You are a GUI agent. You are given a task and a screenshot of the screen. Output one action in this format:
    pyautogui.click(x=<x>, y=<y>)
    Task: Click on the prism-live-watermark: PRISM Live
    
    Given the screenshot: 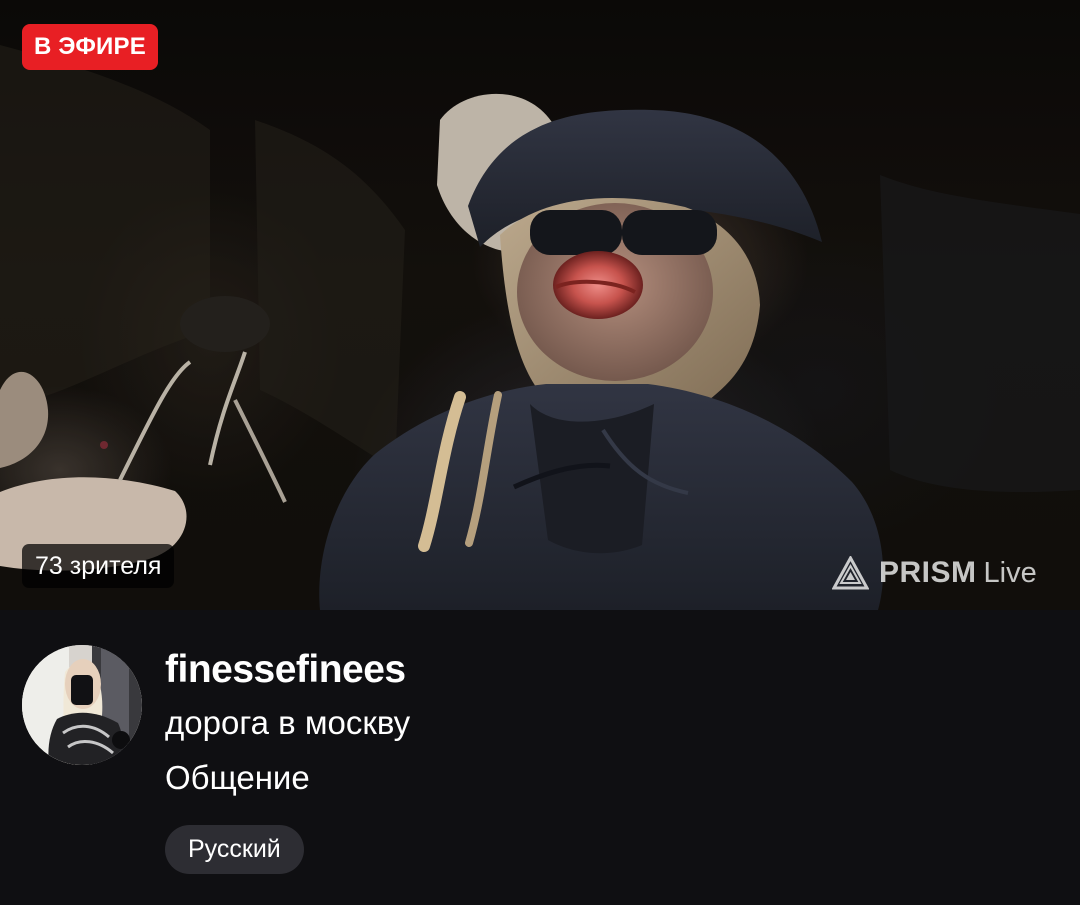 What is the action you would take?
    pyautogui.click(x=934, y=573)
    